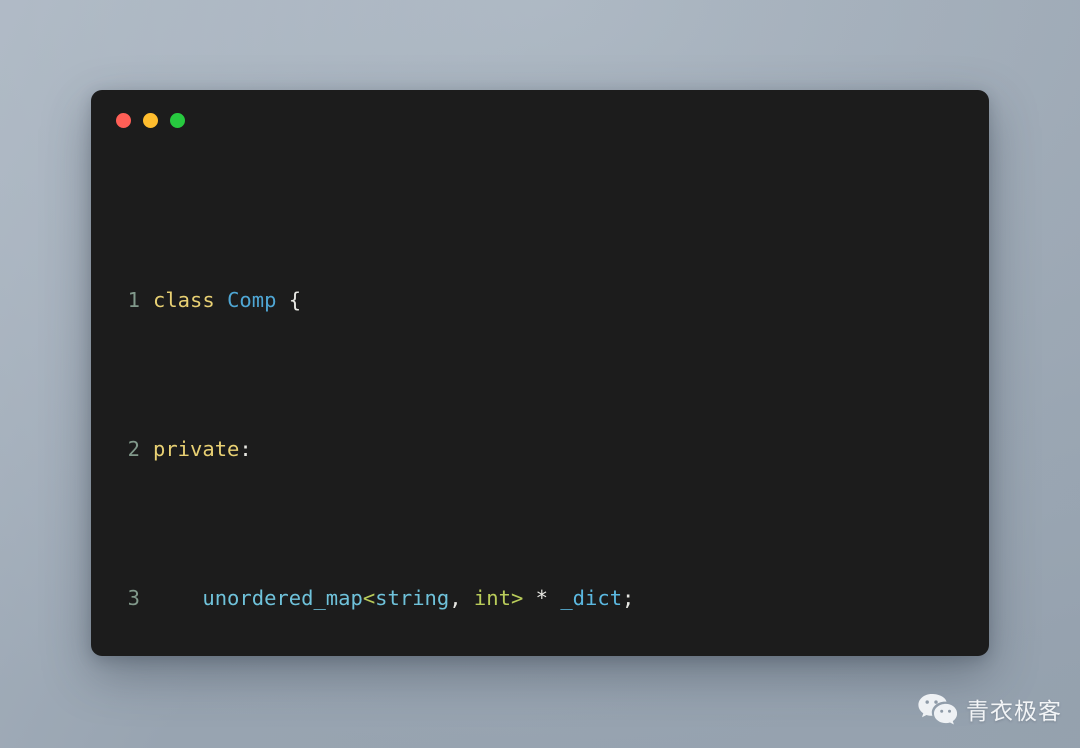 The image size is (1080, 748). Describe the element at coordinates (571, 301) in the screenshot. I see `line-content: class Comp {` at that location.